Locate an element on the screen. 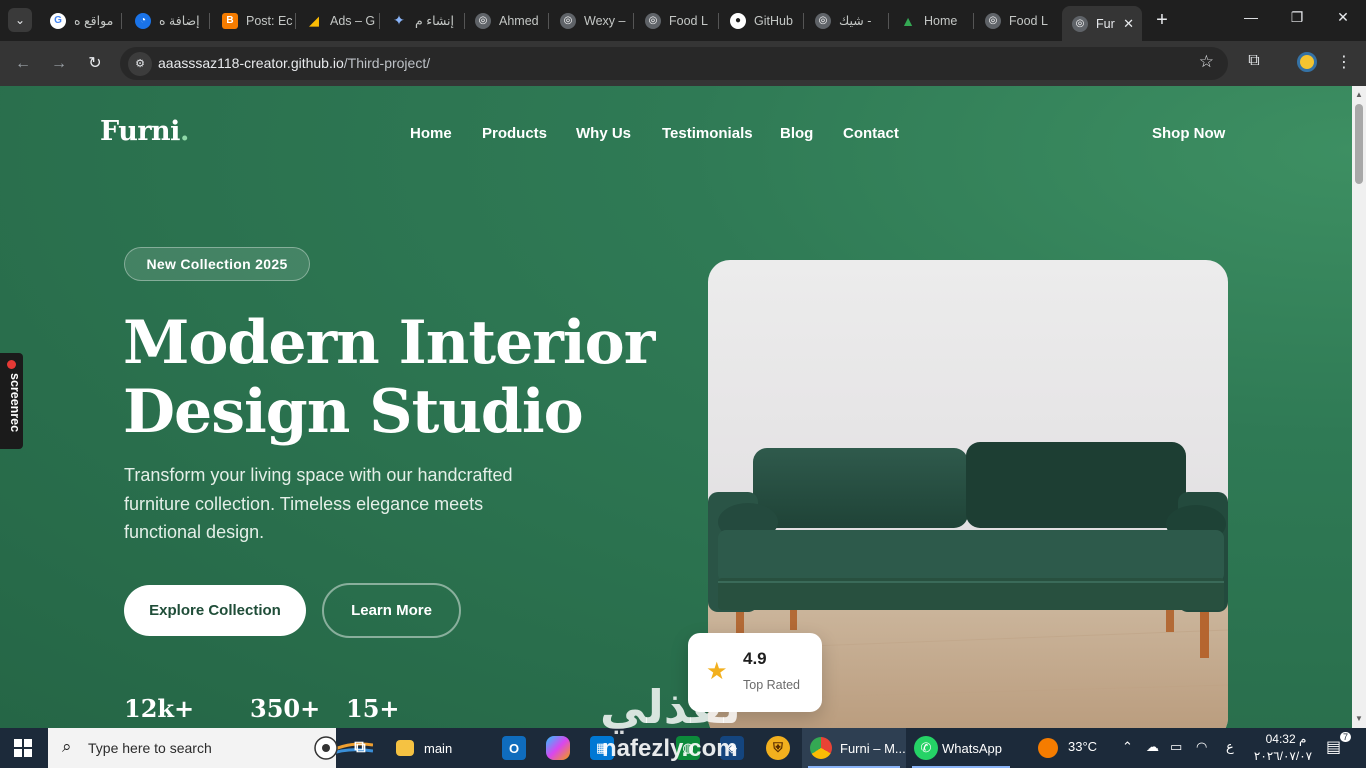 This screenshot has height=768, width=1366. chrome-icon is located at coordinates (821, 748).